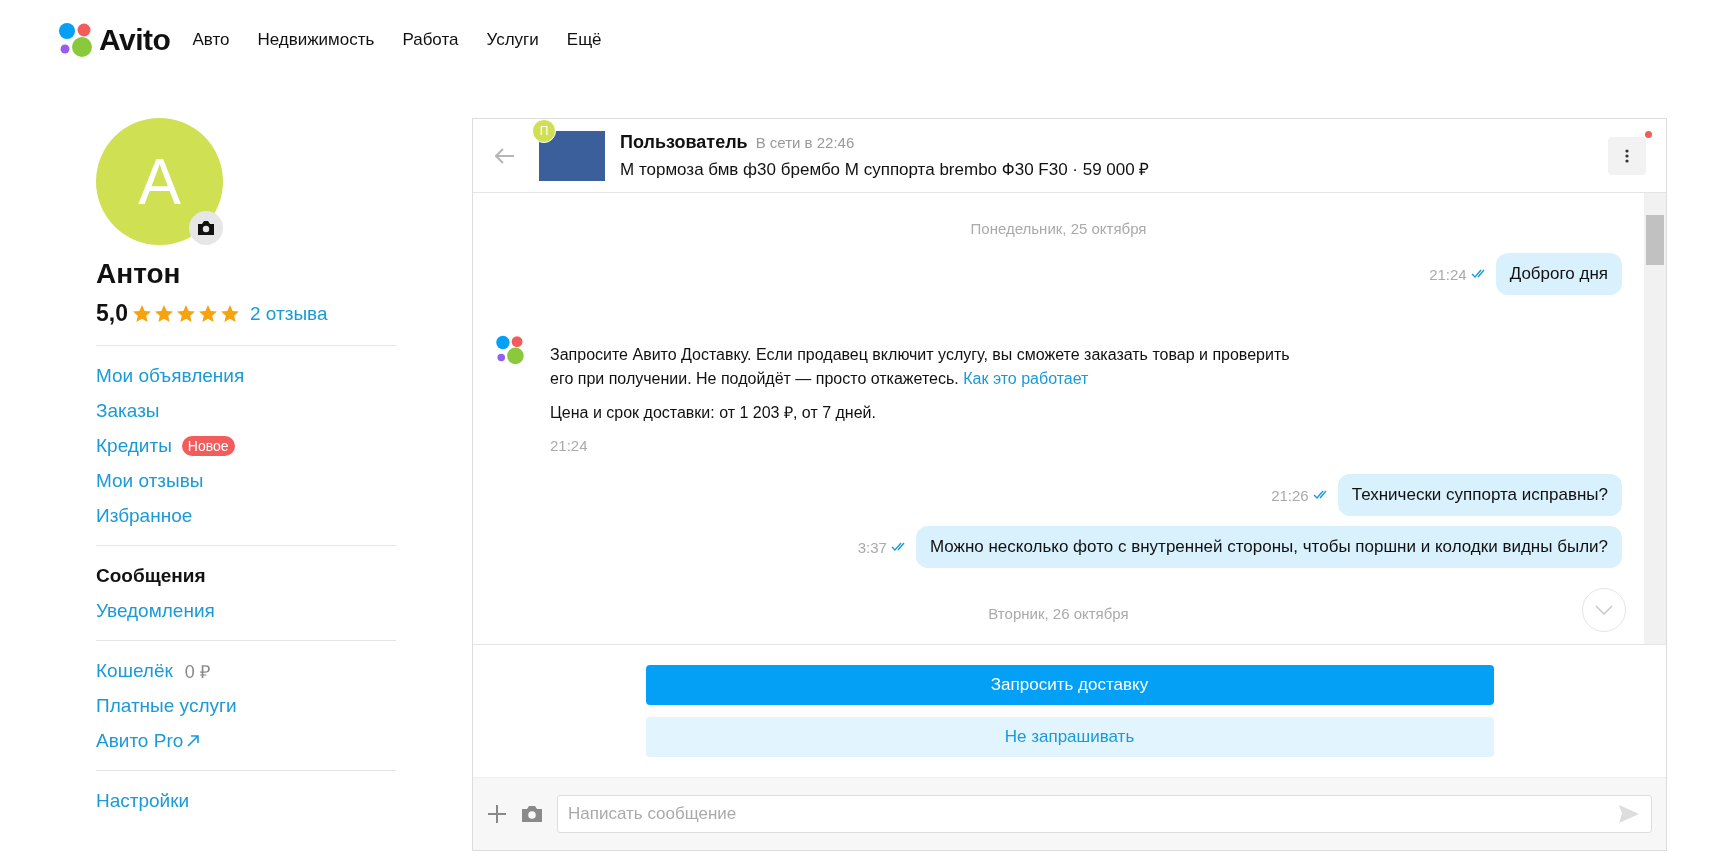  I want to click on chevron-down-icon, so click(1604, 610).